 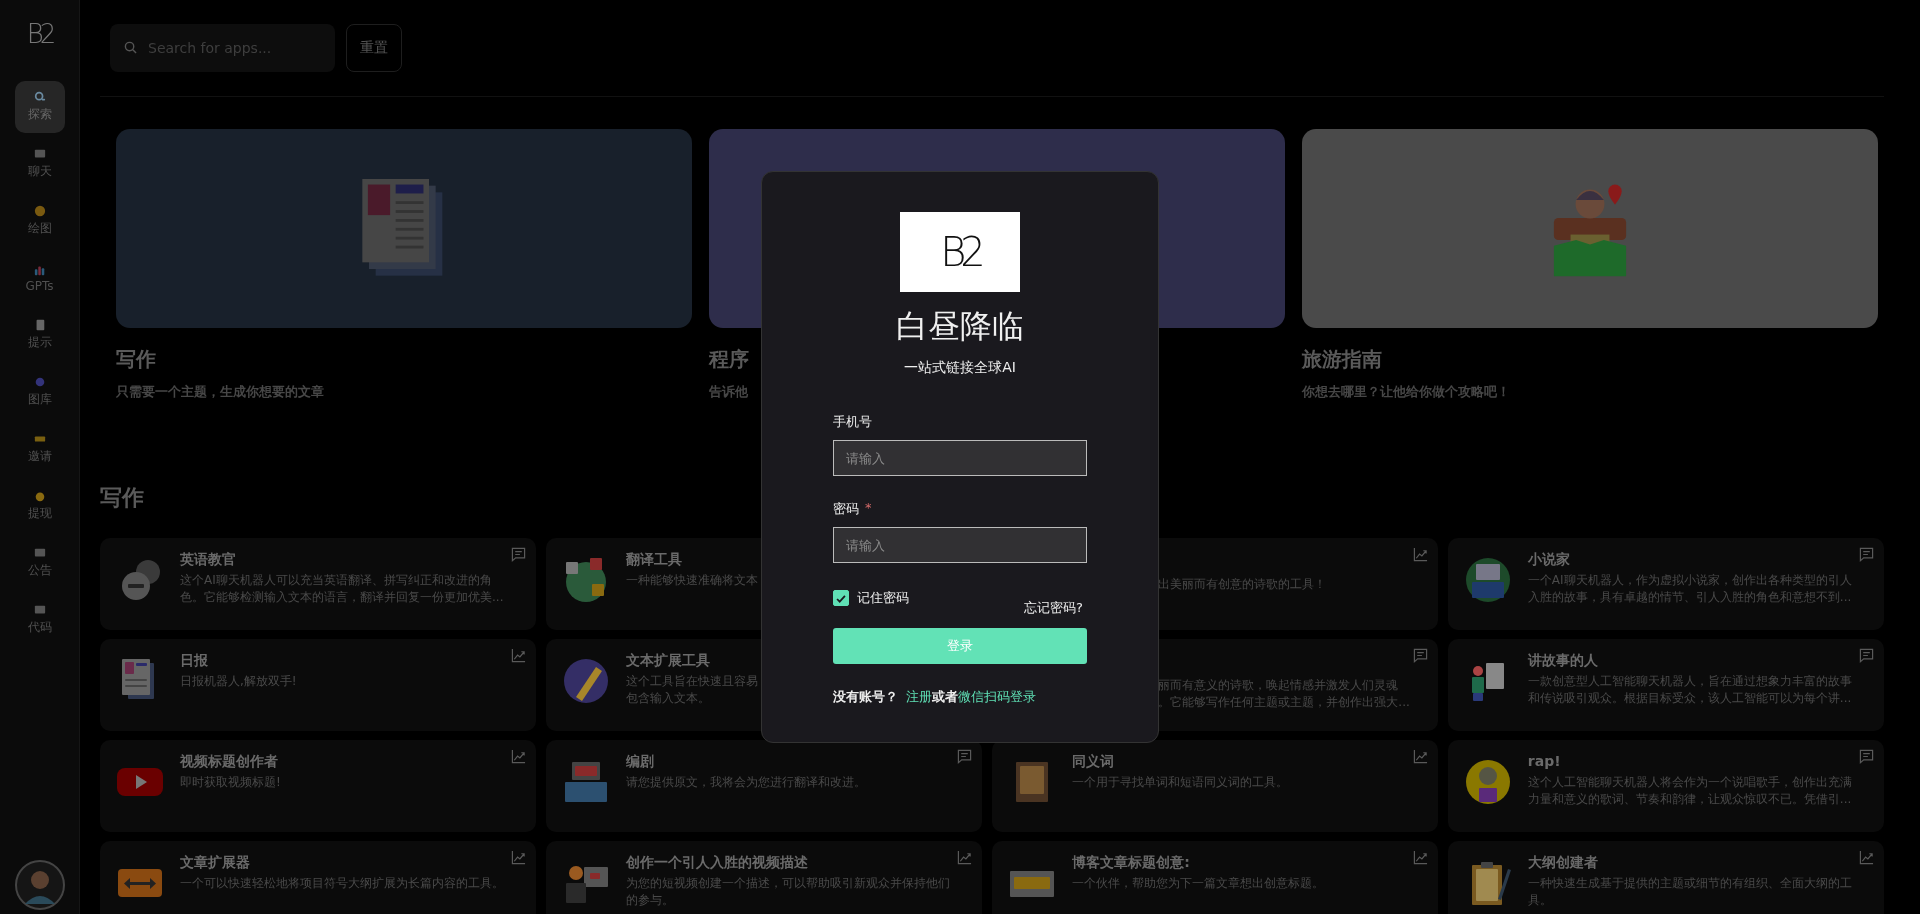 What do you see at coordinates (229, 761) in the screenshot?
I see `app-title: 视频标题创作者` at bounding box center [229, 761].